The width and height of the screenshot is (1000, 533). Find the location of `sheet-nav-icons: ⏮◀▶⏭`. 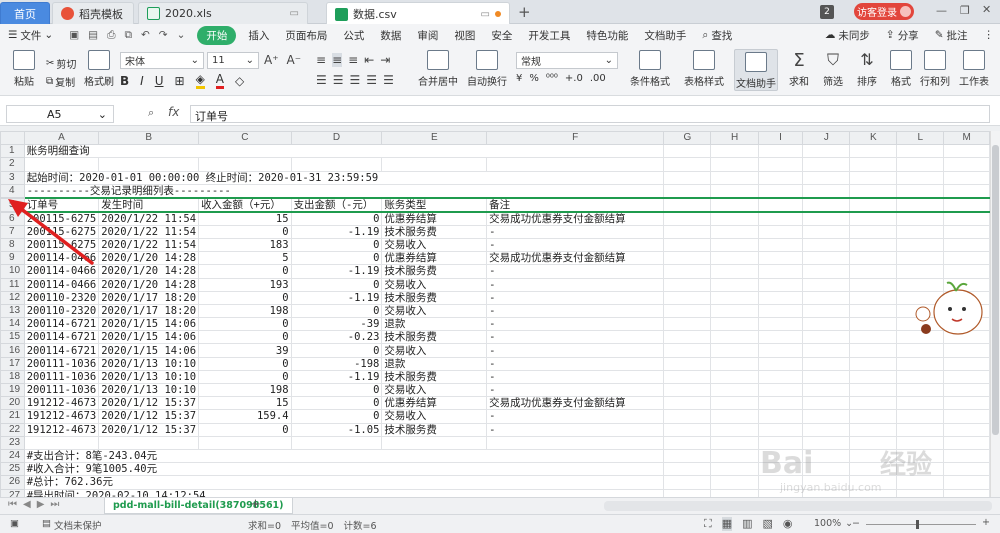

sheet-nav-icons: ⏮◀▶⏭ is located at coordinates (36, 504).